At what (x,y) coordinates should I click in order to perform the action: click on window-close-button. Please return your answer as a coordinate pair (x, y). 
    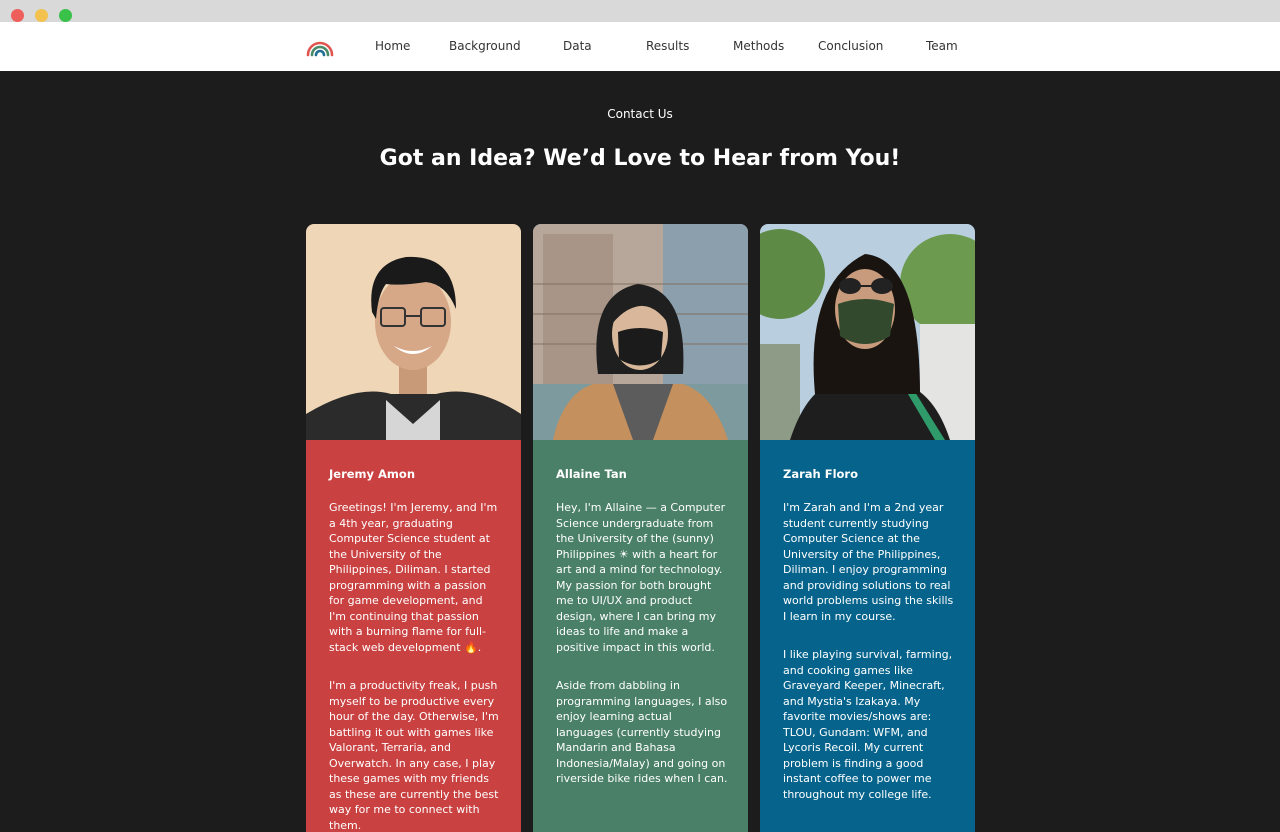
    Looking at the image, I should click on (17, 15).